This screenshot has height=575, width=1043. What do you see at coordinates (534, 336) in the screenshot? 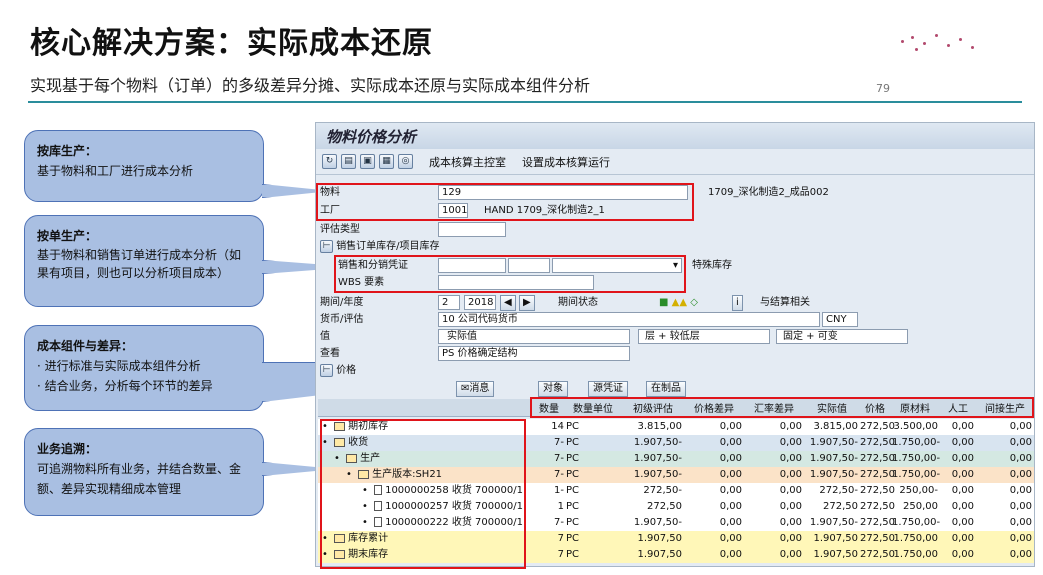
I see `value-dropdown: 实际值` at bounding box center [534, 336].